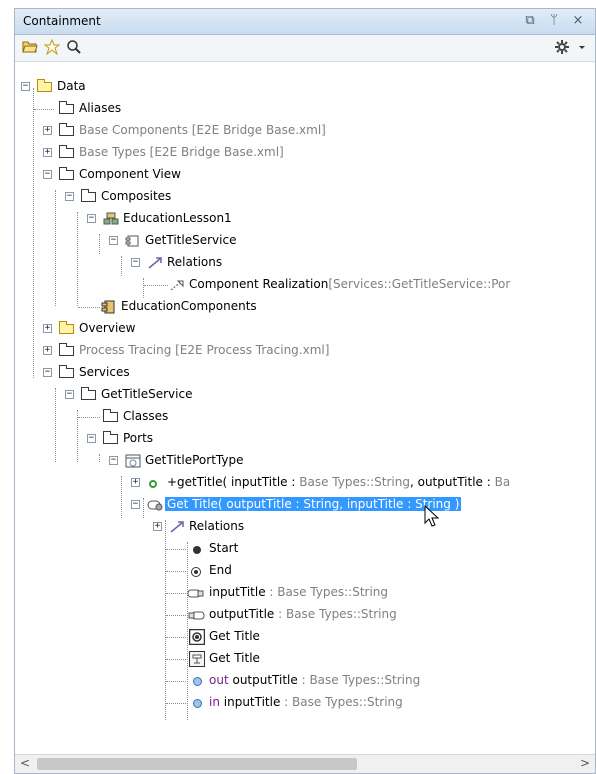  What do you see at coordinates (155, 505) in the screenshot?
I see `activity-icon` at bounding box center [155, 505].